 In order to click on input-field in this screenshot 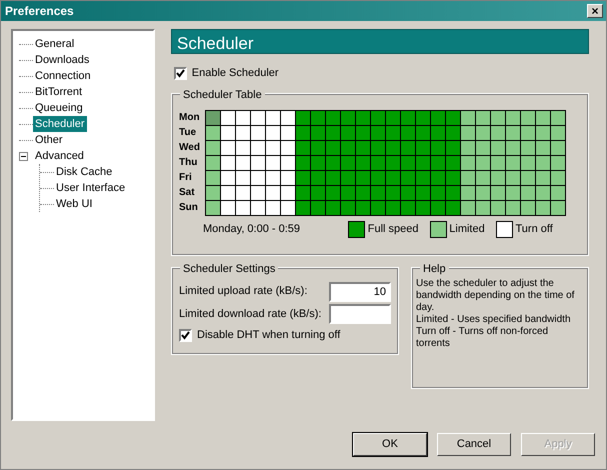, I will do `click(360, 314)`.